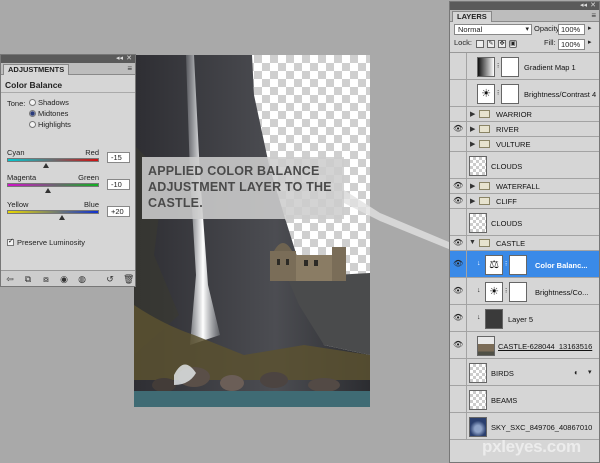 Image resolution: width=600 pixels, height=463 pixels. I want to click on reset-icon: ↺, so click(110, 279).